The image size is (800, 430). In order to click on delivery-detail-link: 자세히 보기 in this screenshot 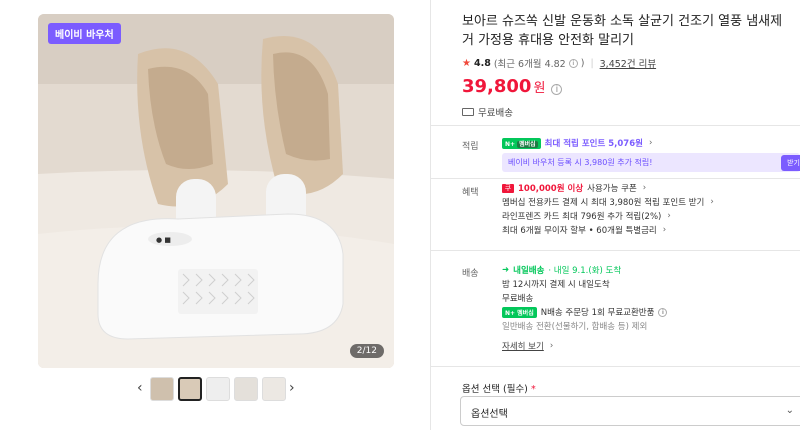, I will do `click(523, 346)`.